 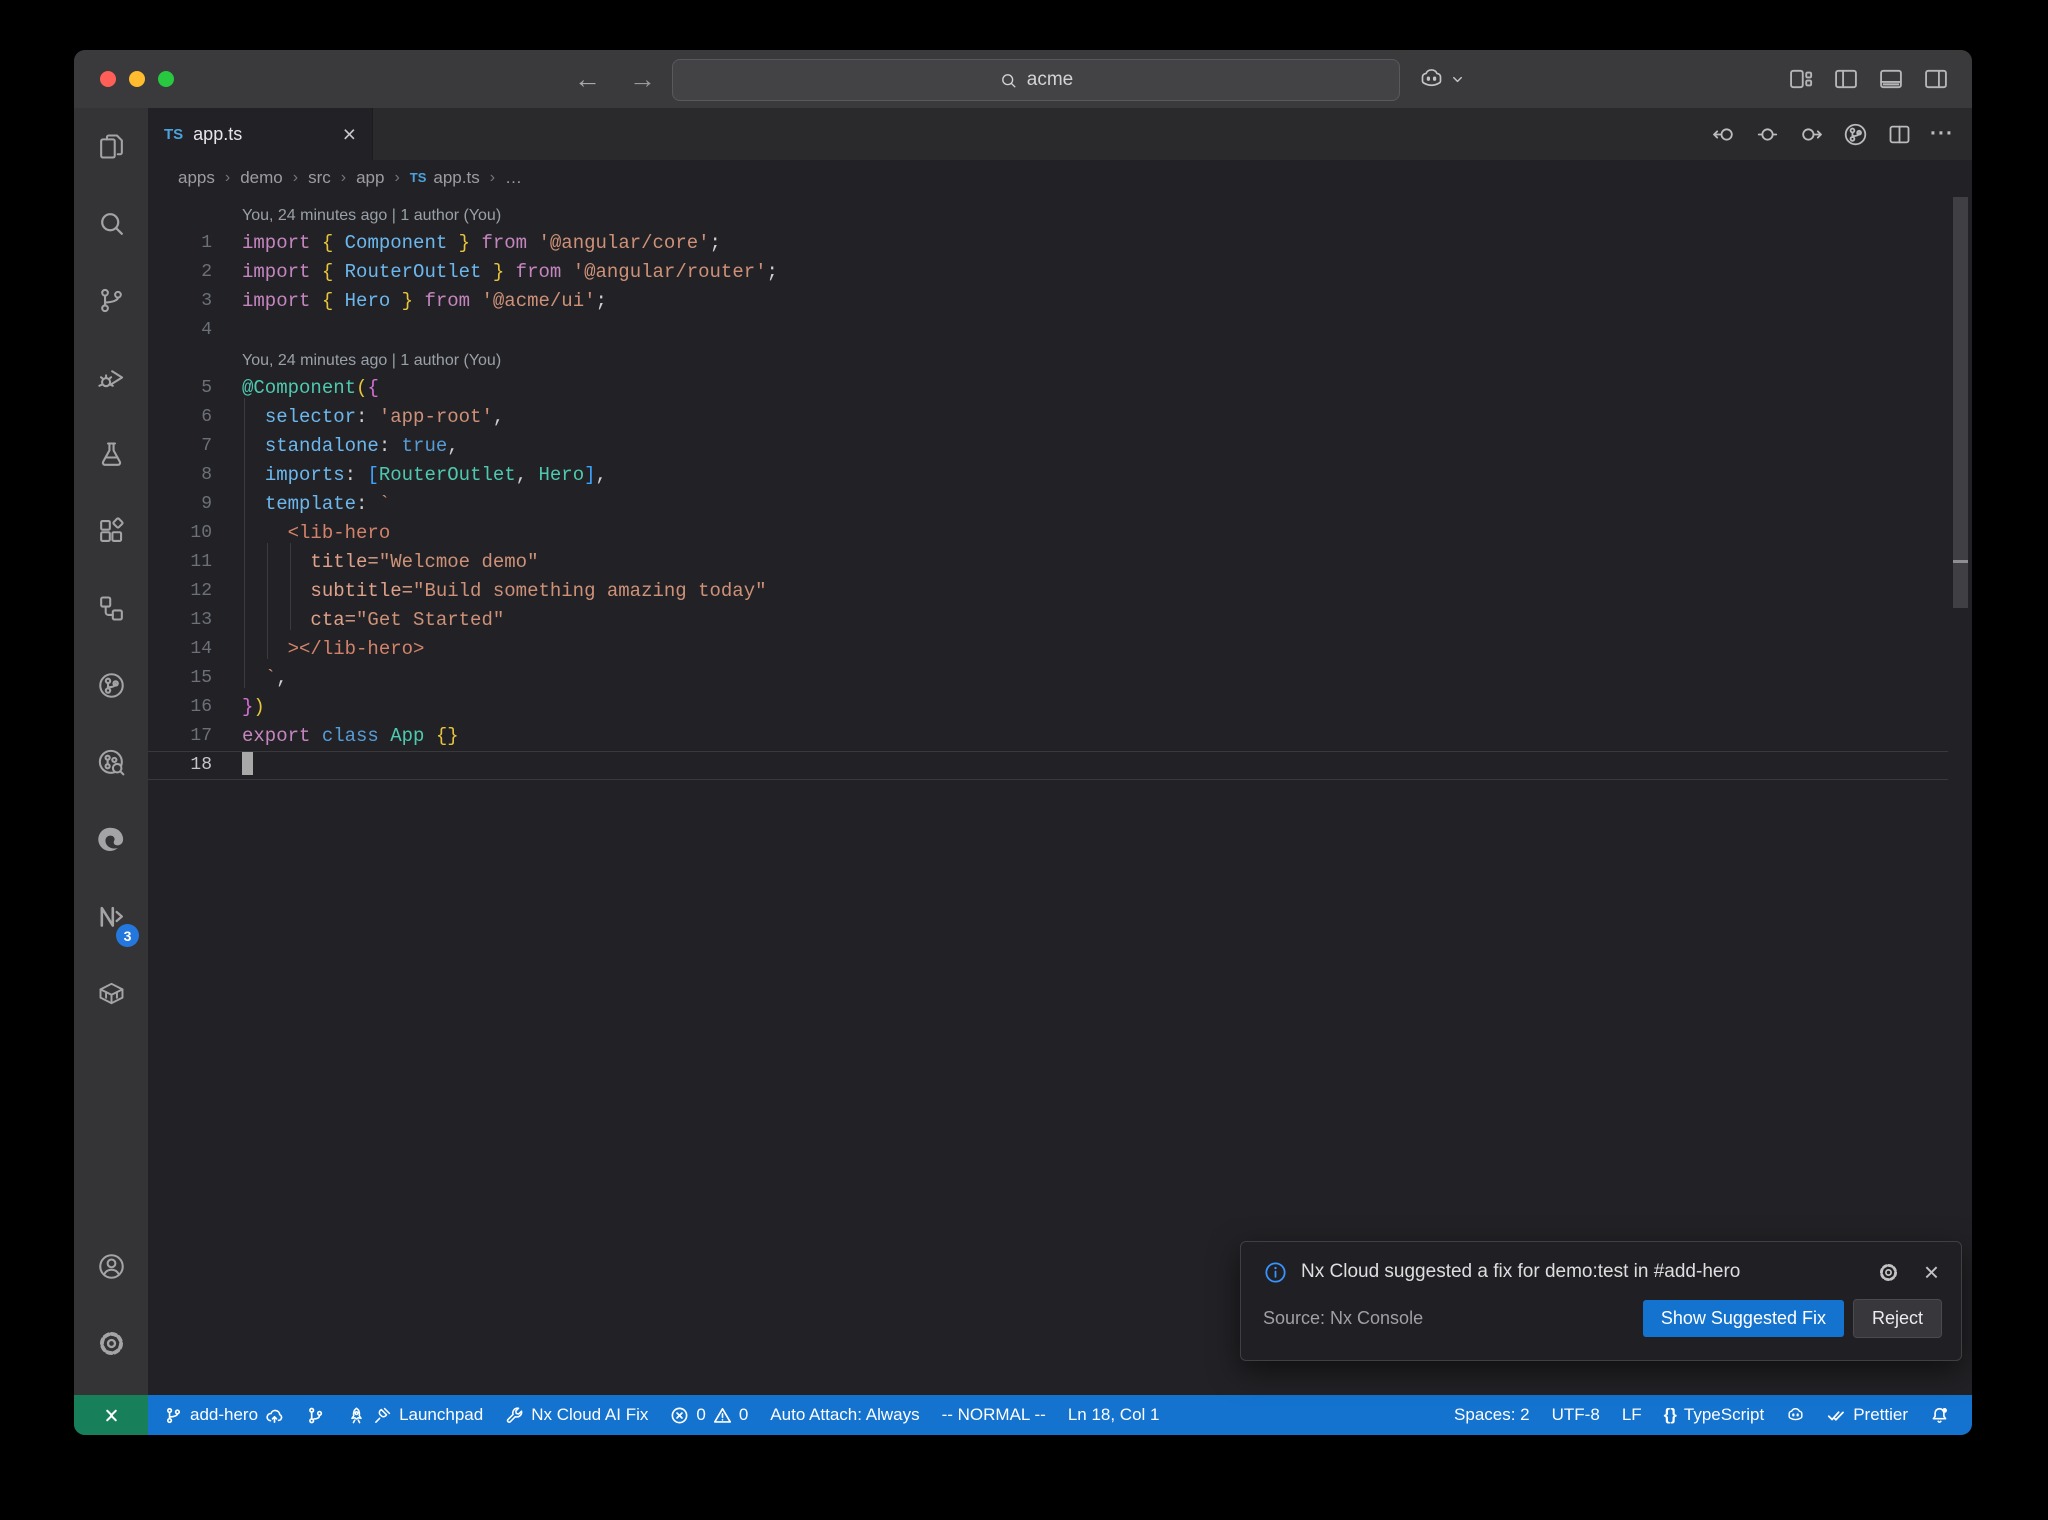 I want to click on status-vim-mode: -- NORMAL --, so click(x=994, y=1415).